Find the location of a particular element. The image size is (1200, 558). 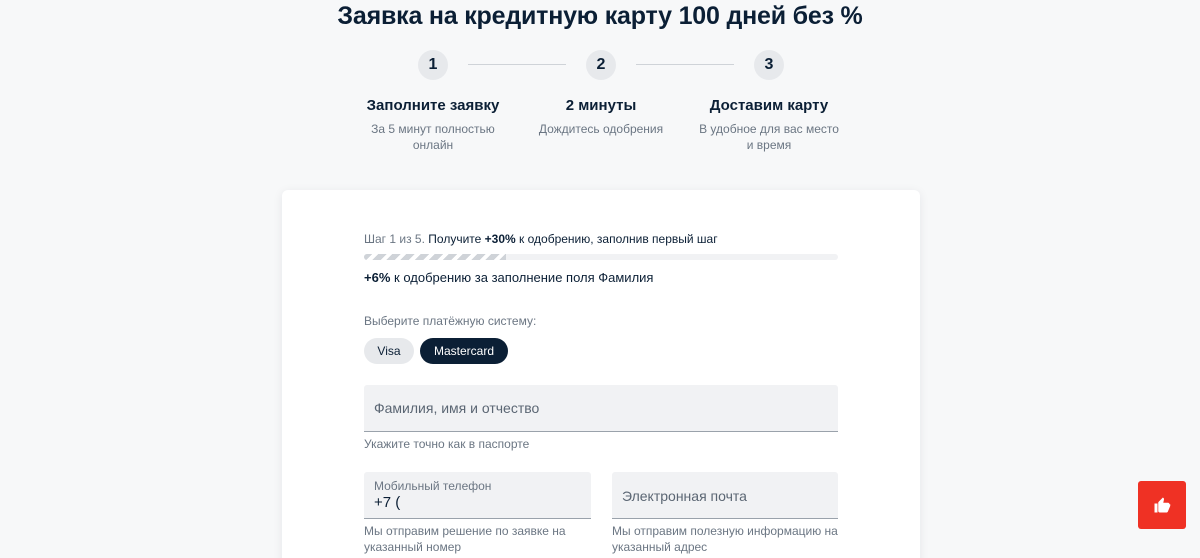

progress-suffix: к одобрению, заполнив первый шаг is located at coordinates (618, 239).